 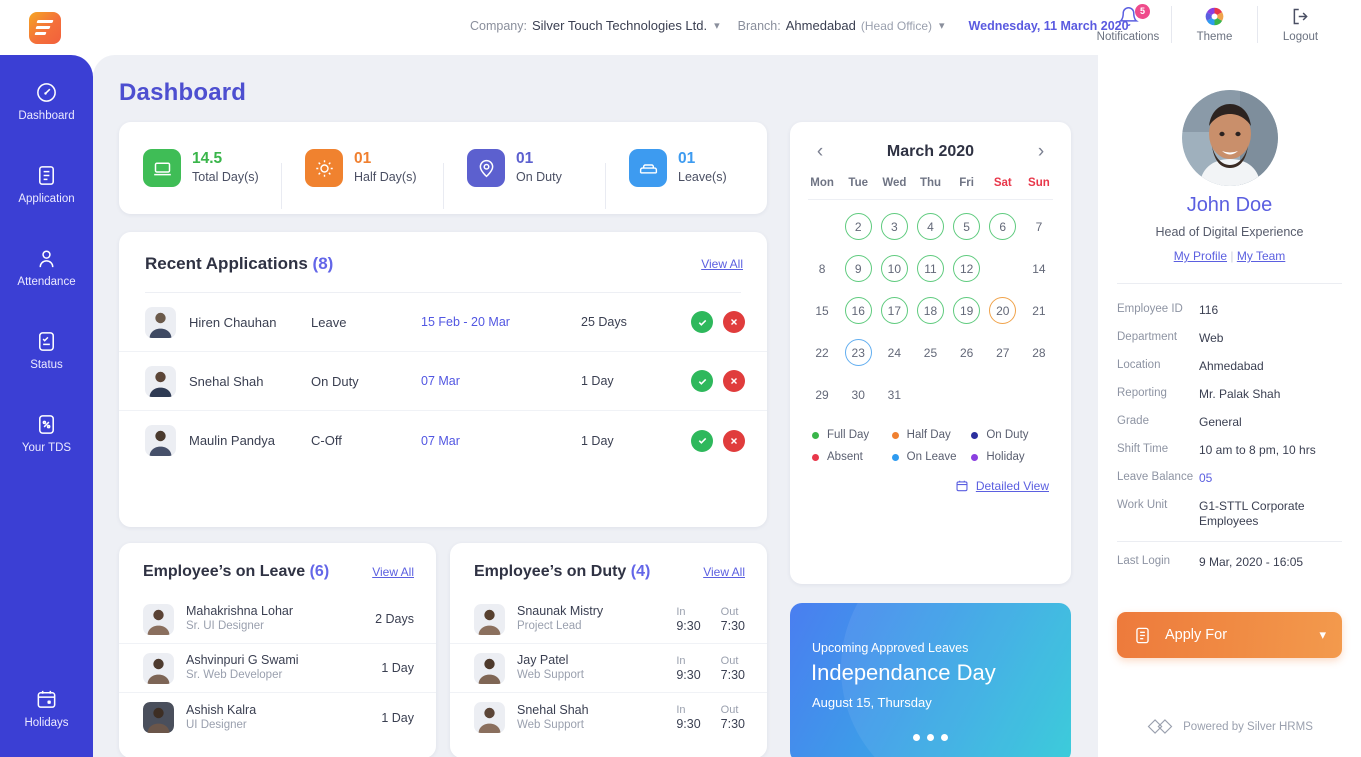 I want to click on list-item: Mahakrishna Lohar Sr. UI Designer 2 Days, so click(x=277, y=619).